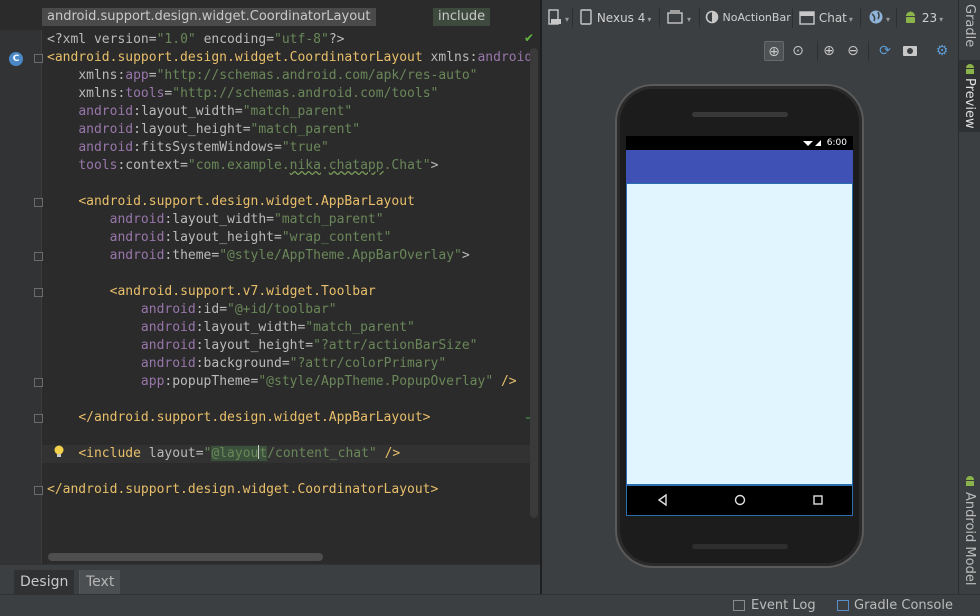 The width and height of the screenshot is (980, 616). I want to click on class-c-icon: C, so click(16, 59).